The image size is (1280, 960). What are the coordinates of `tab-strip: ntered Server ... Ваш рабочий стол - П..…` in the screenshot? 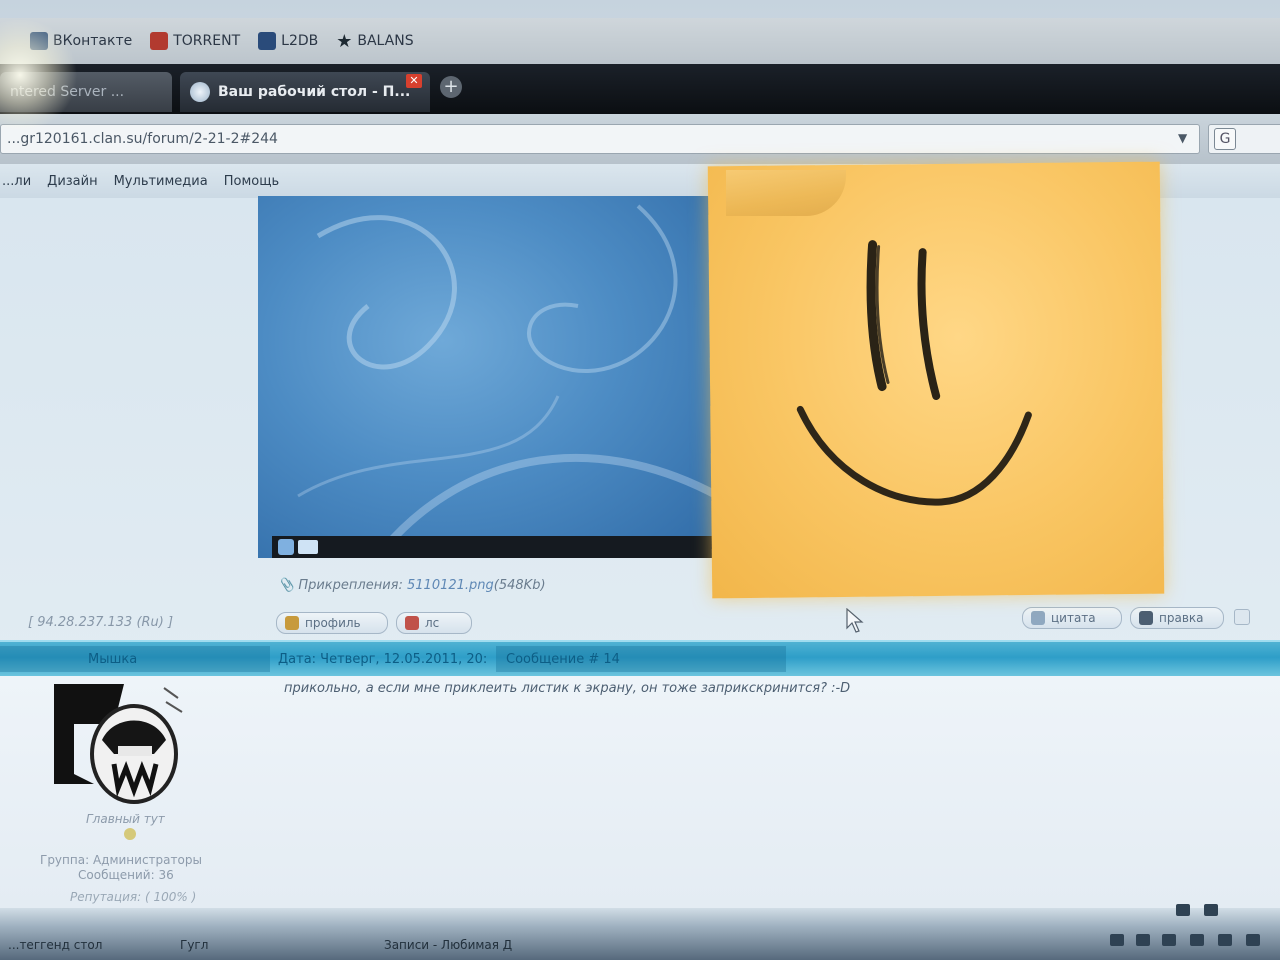 It's located at (640, 89).